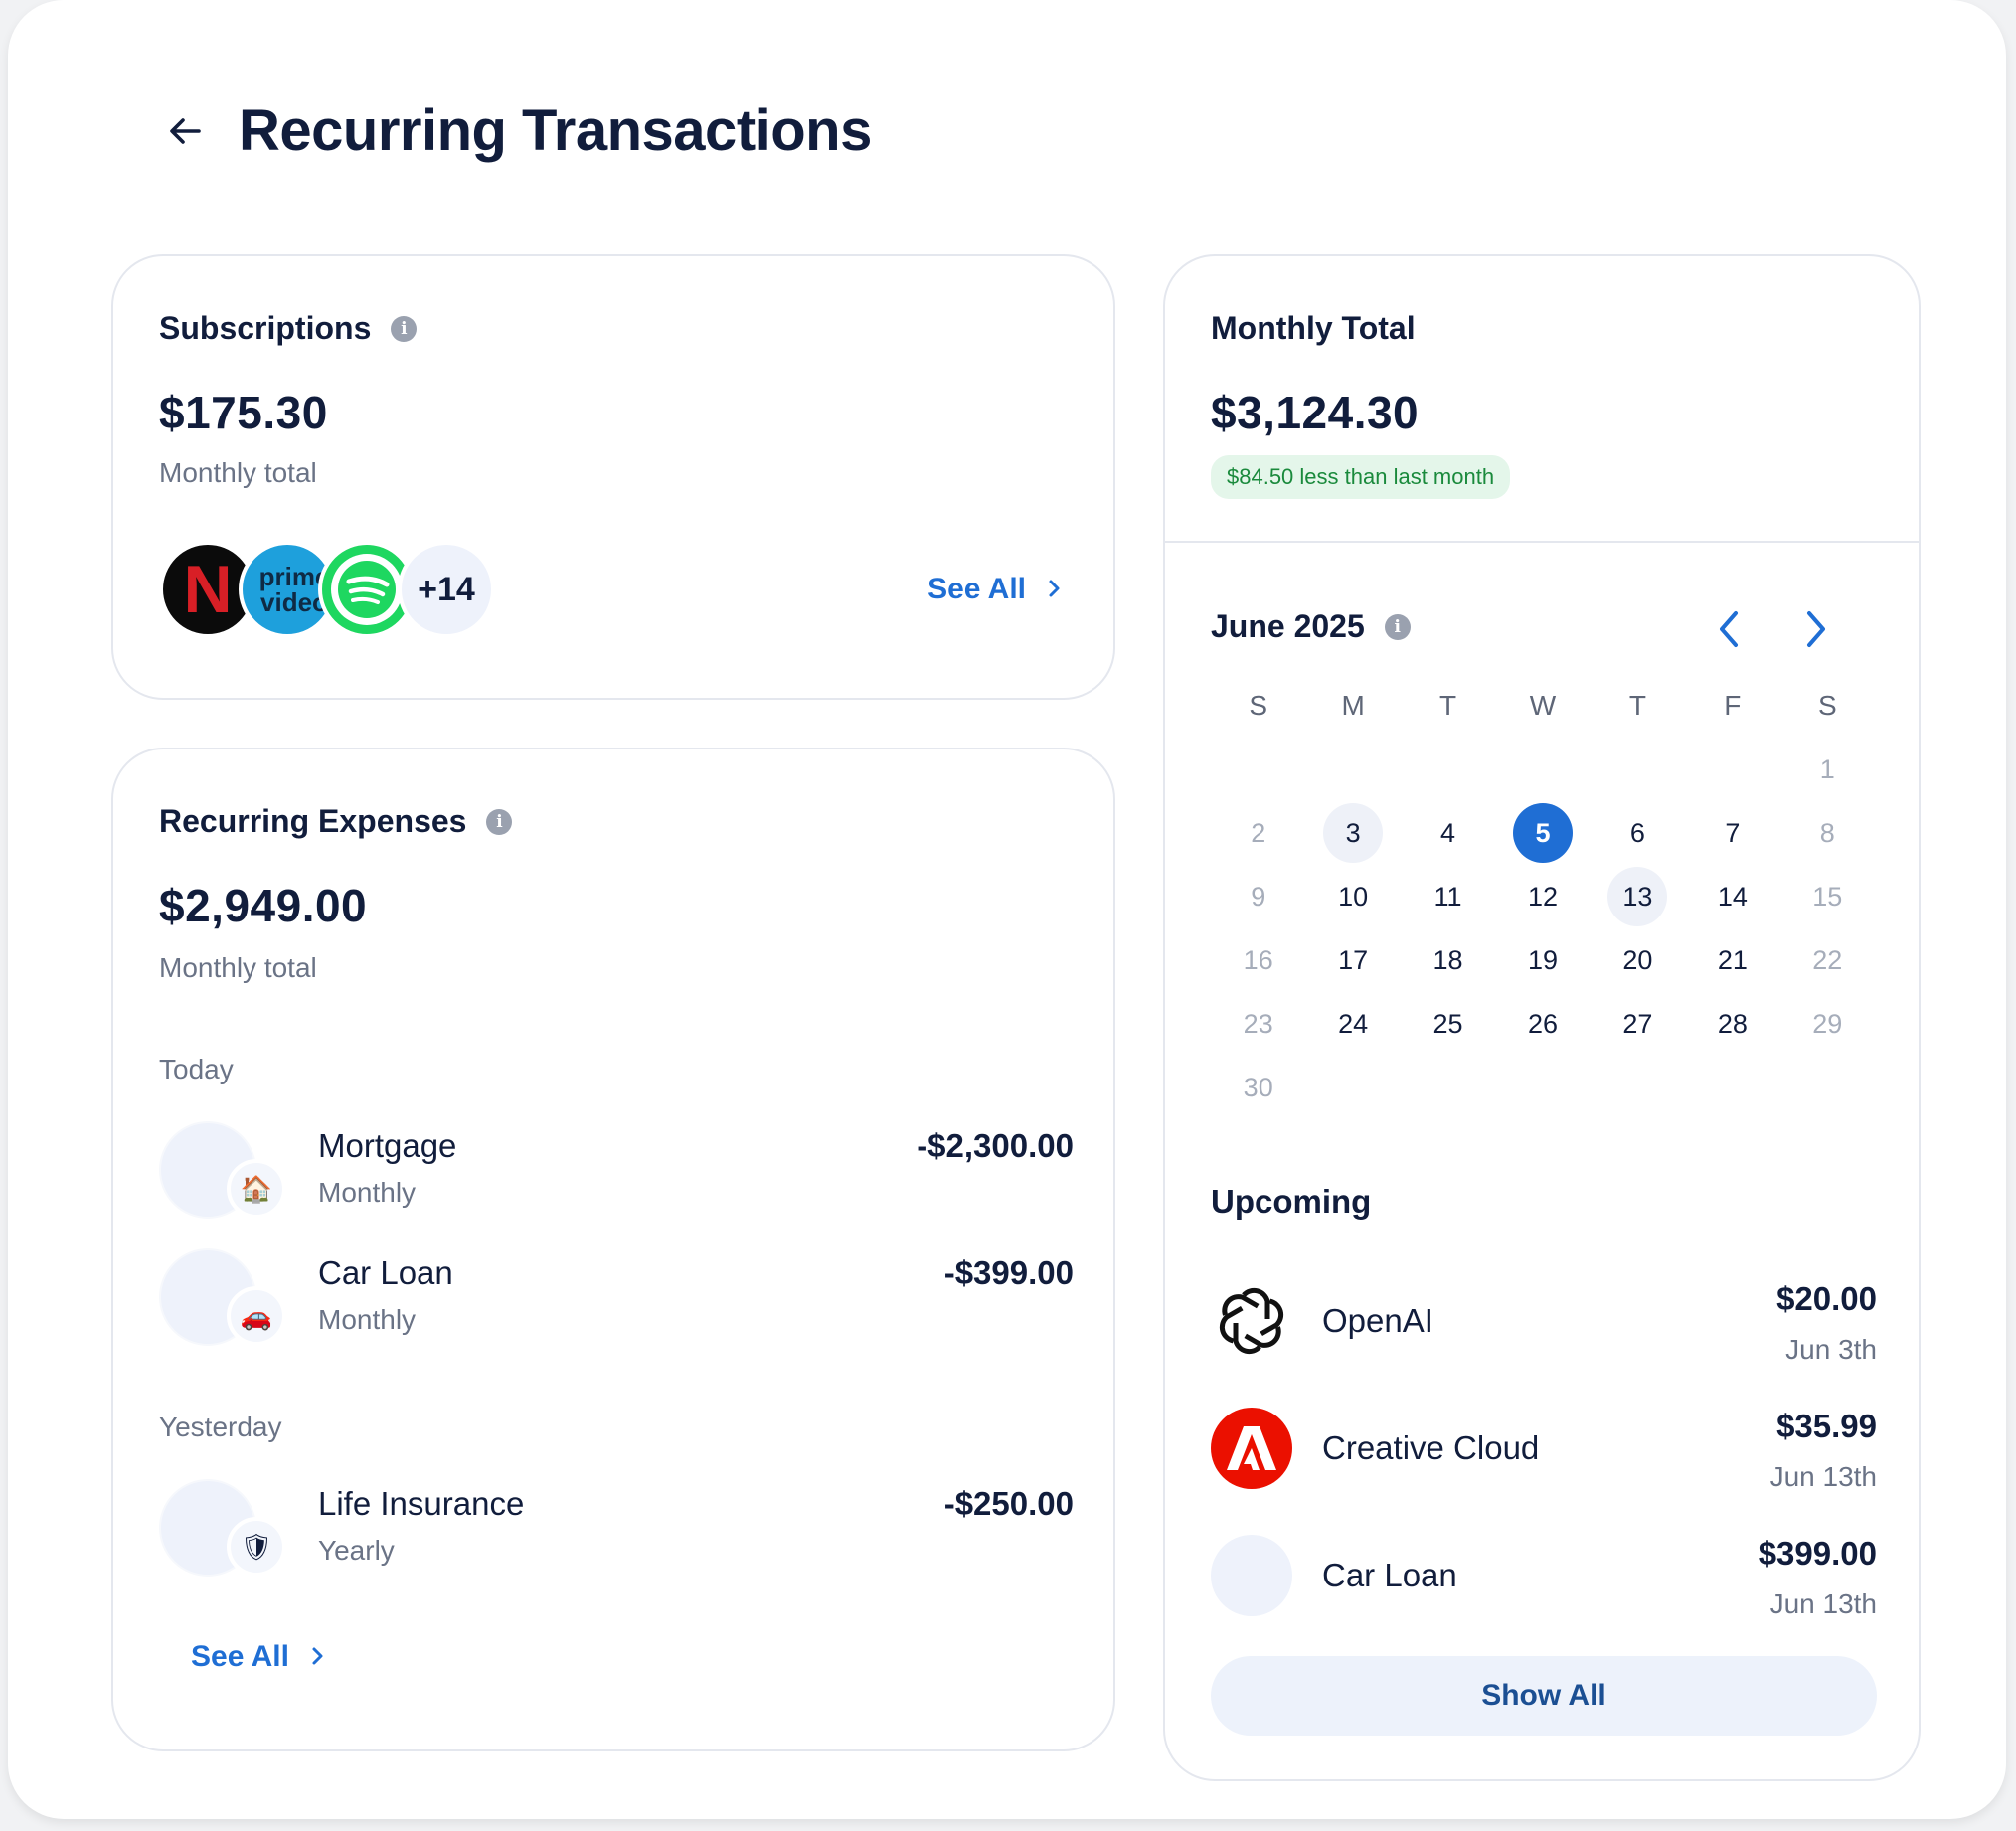 The image size is (2016, 1831). Describe the element at coordinates (1827, 1024) in the screenshot. I see `calendar-day: 29` at that location.